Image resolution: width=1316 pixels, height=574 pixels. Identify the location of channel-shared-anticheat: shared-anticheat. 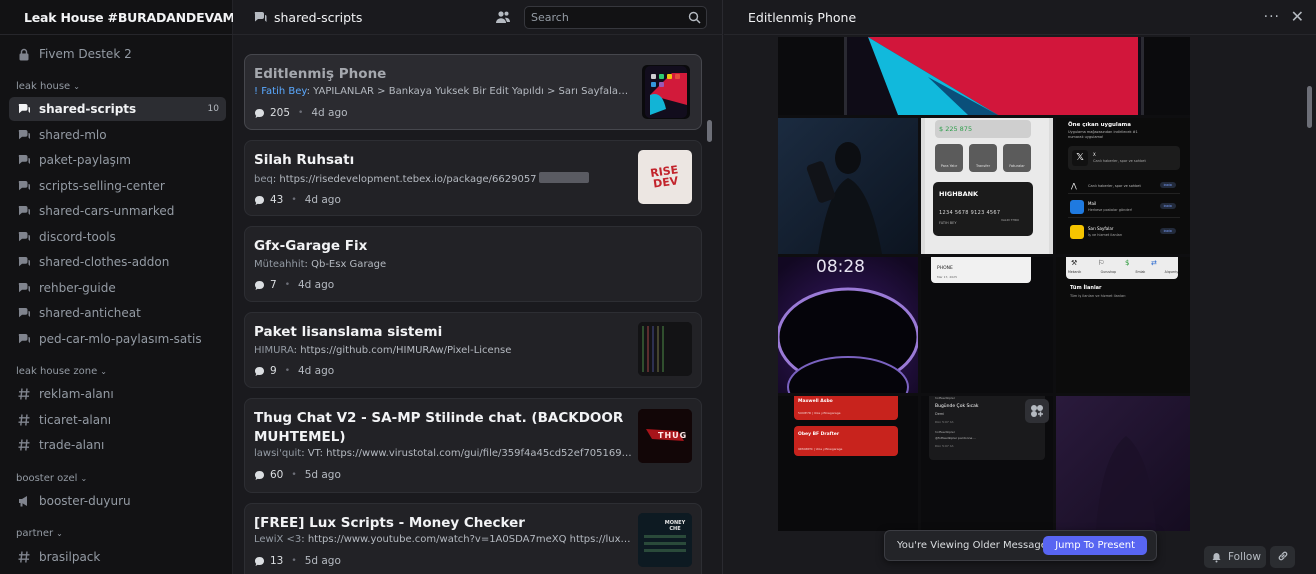
(117, 313).